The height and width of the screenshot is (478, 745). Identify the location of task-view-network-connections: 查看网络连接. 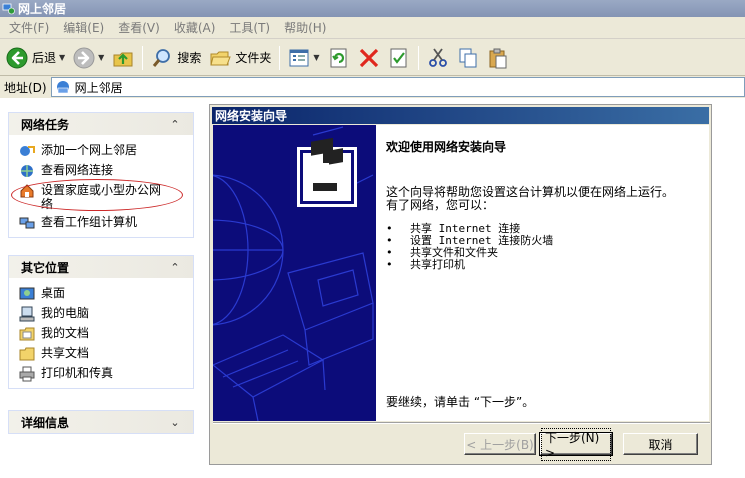
(103, 171).